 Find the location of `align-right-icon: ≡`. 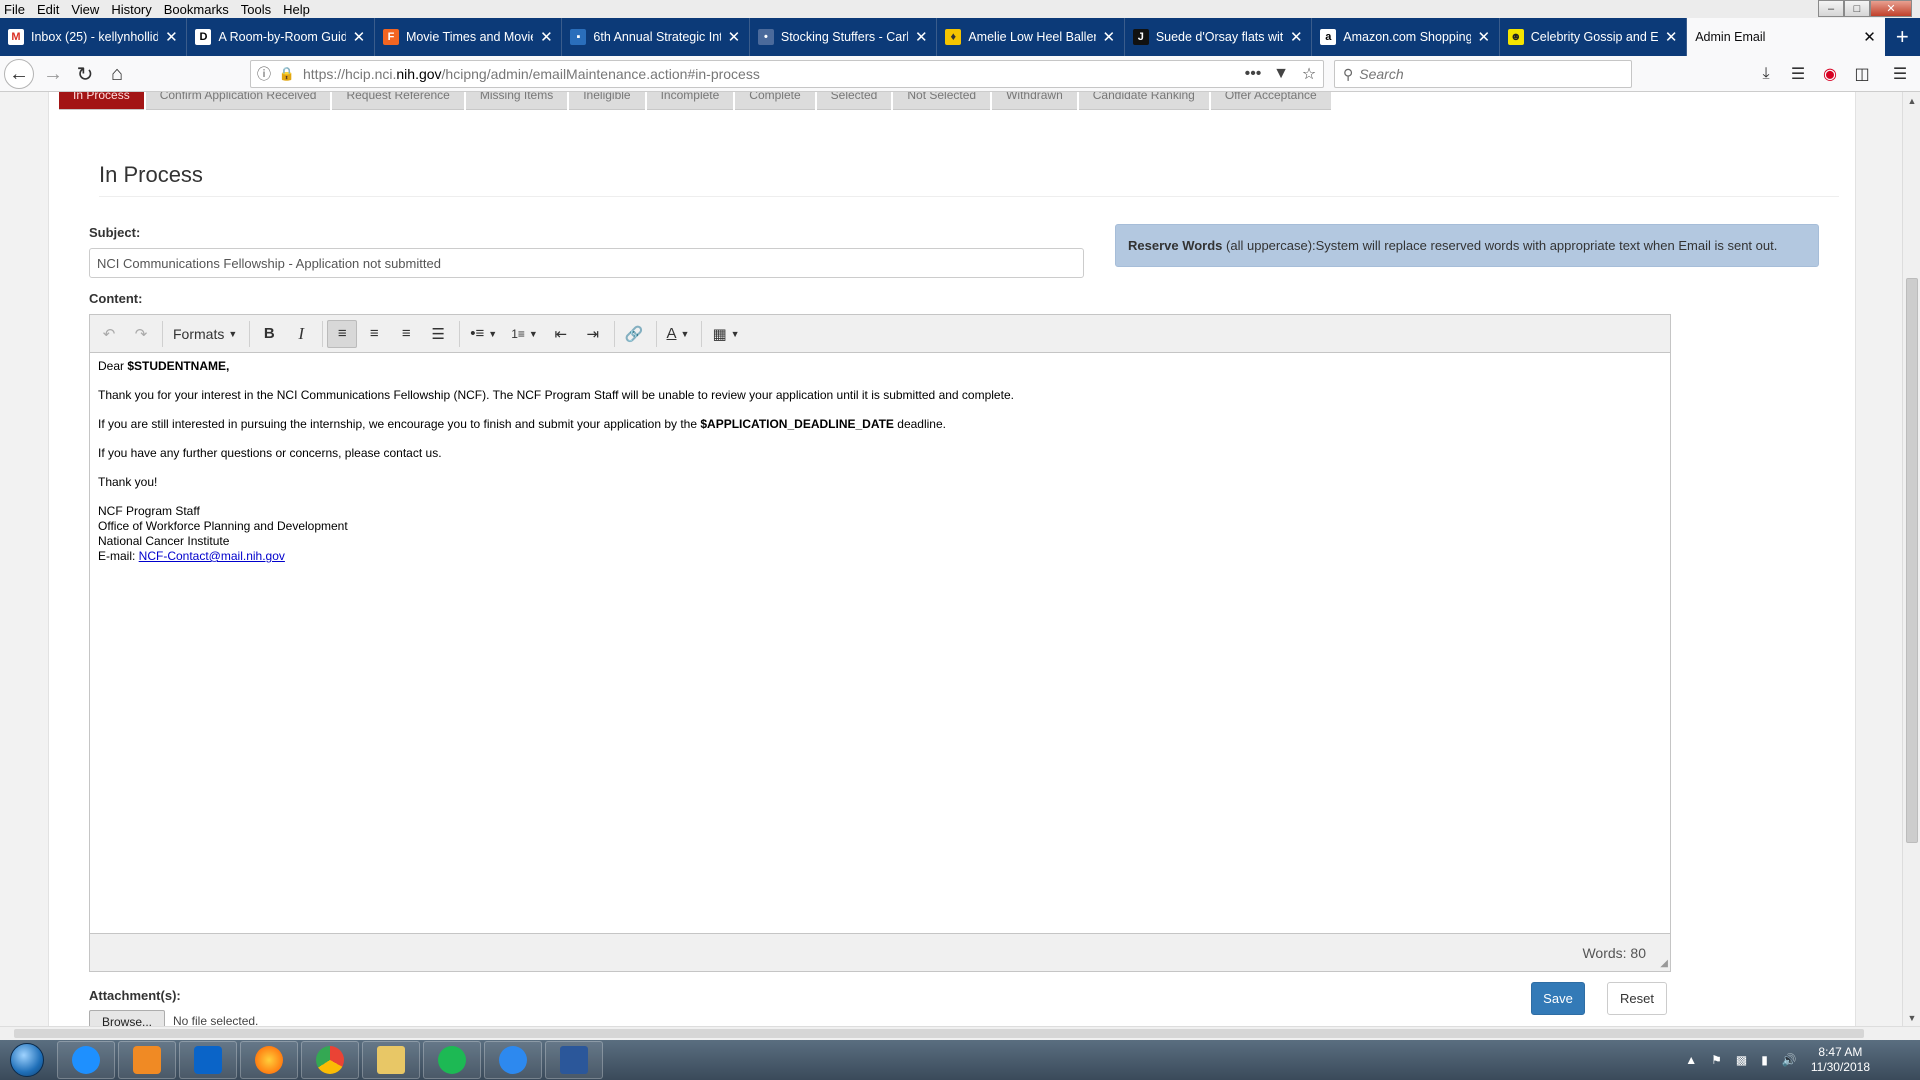

align-right-icon: ≡ is located at coordinates (406, 334).